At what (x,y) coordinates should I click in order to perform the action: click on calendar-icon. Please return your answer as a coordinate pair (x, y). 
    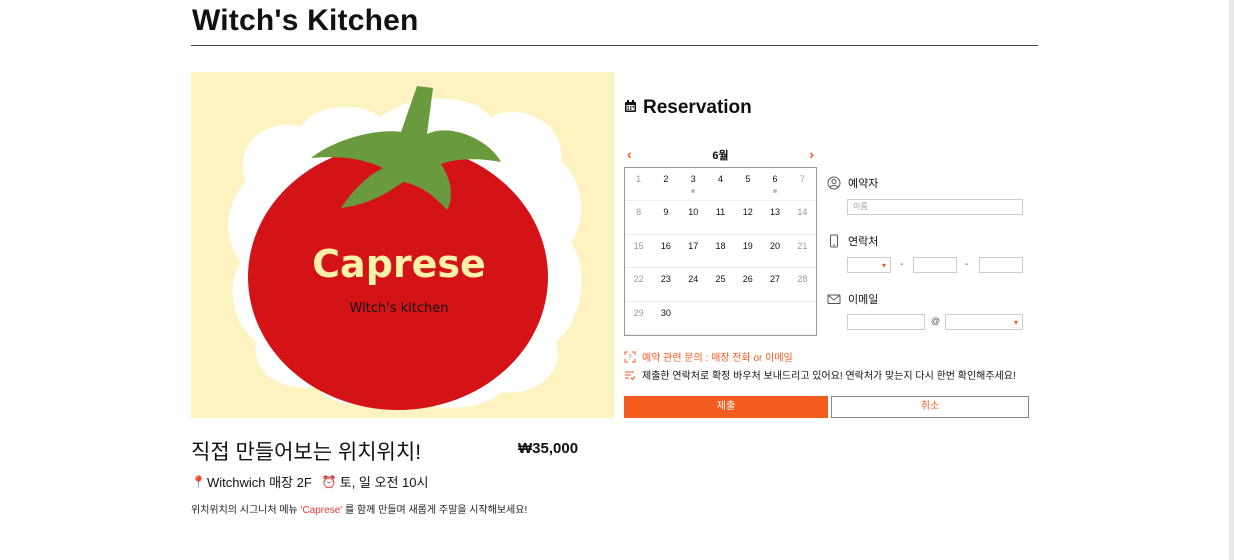
    Looking at the image, I should click on (630, 108).